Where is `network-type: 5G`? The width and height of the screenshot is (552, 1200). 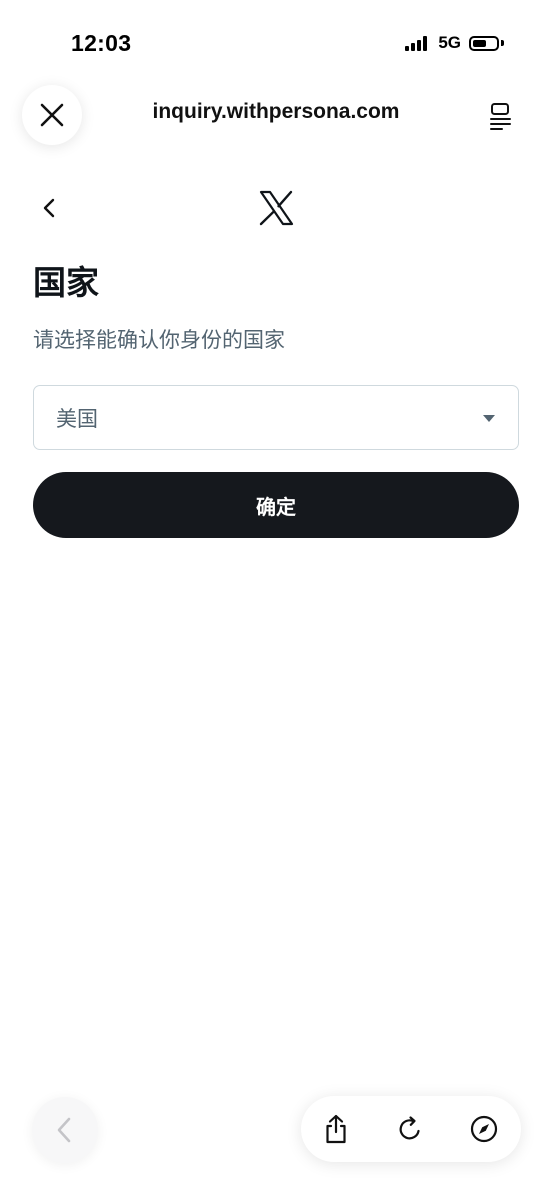 network-type: 5G is located at coordinates (449, 42).